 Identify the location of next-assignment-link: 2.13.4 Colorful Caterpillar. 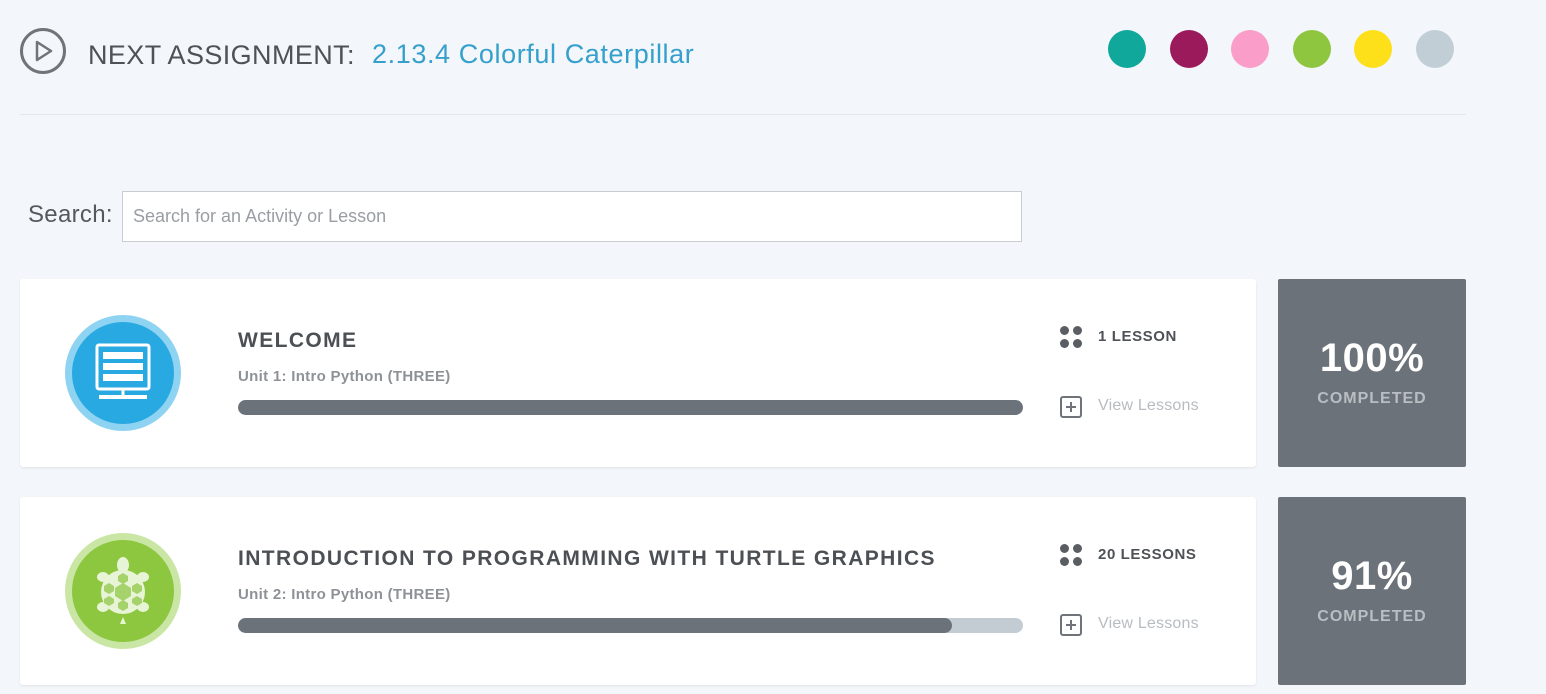
(533, 54).